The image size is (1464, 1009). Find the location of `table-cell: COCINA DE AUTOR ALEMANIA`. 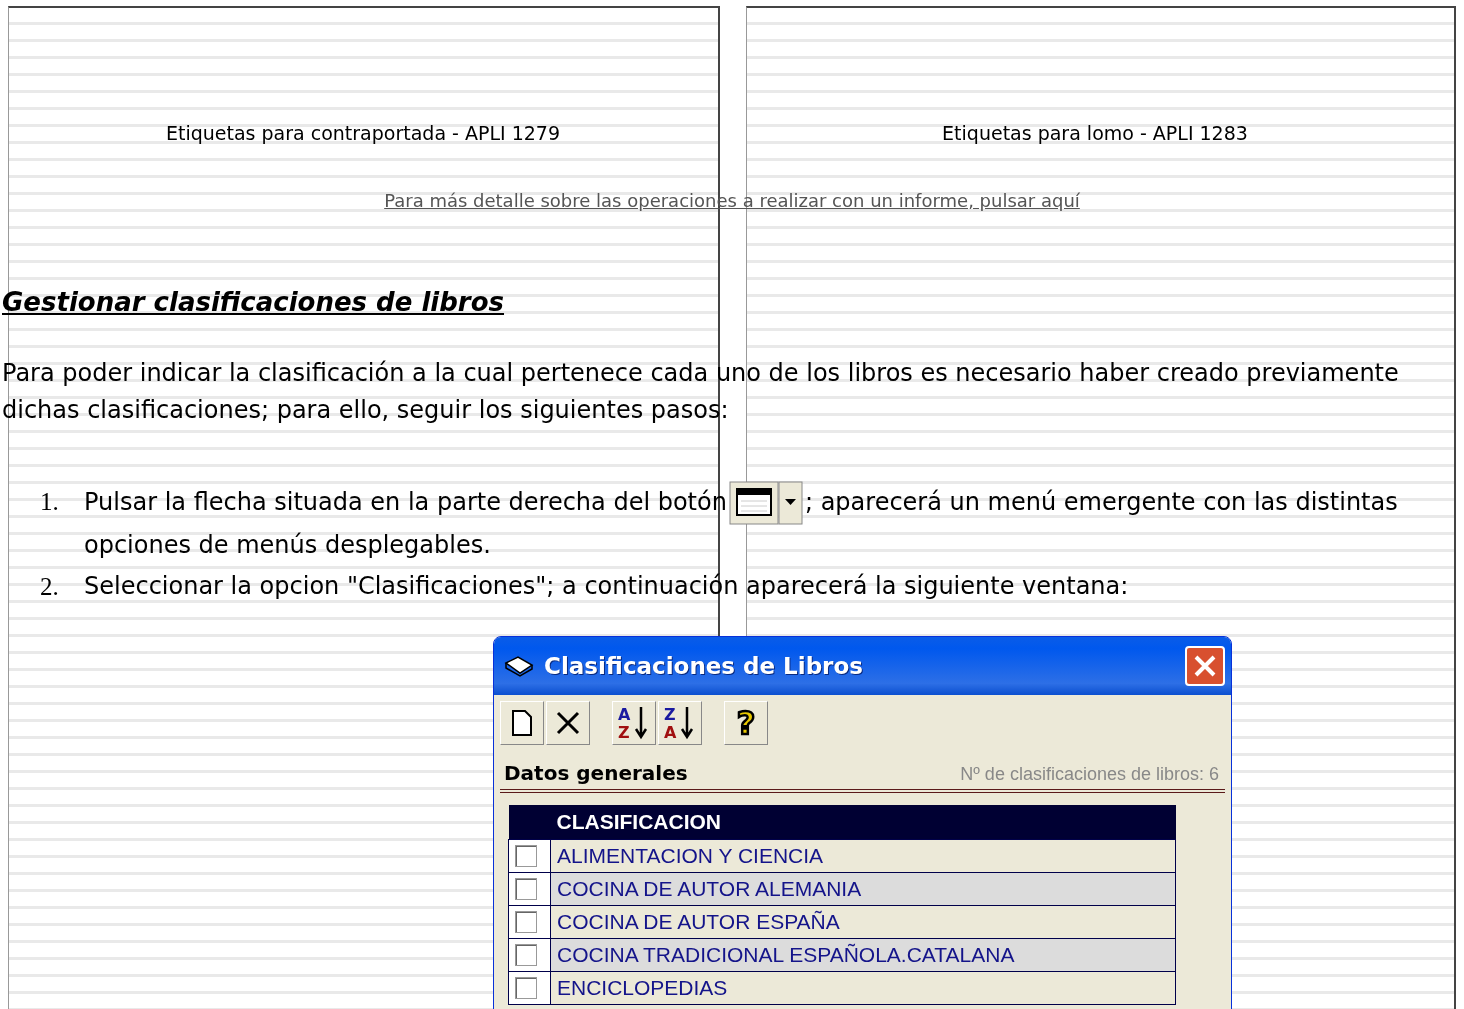

table-cell: COCINA DE AUTOR ALEMANIA is located at coordinates (863, 889).